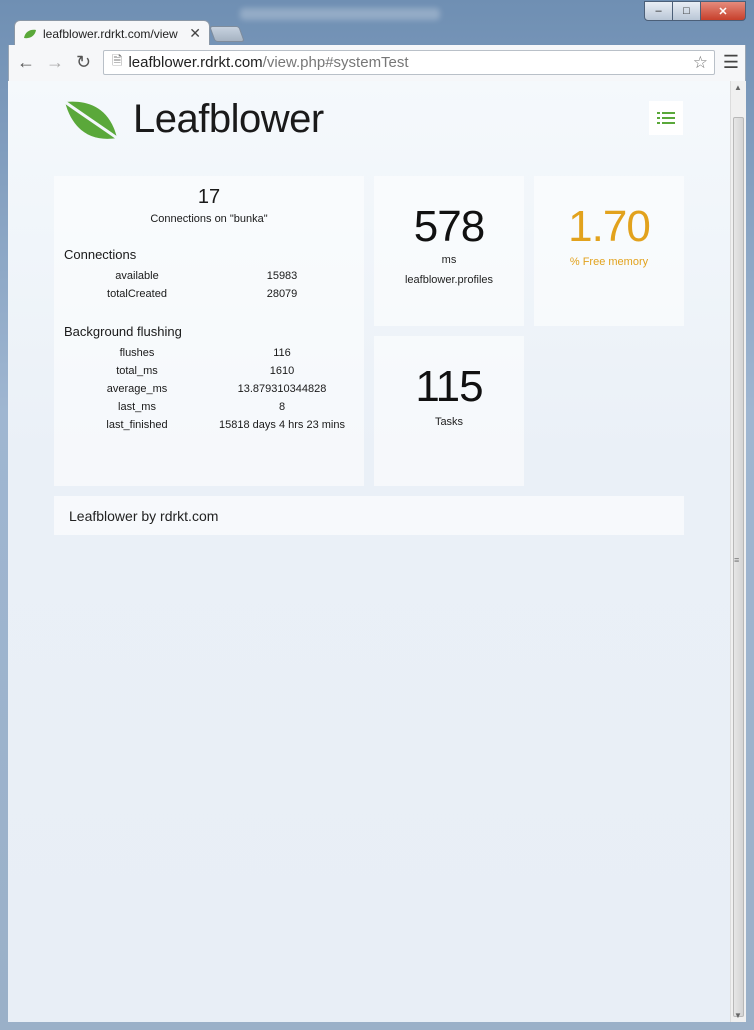  I want to click on row-key: last_finished, so click(137, 425).